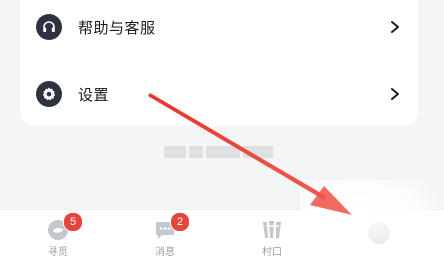 This screenshot has height=259, width=444. I want to click on blurred-version-text, so click(219, 152).